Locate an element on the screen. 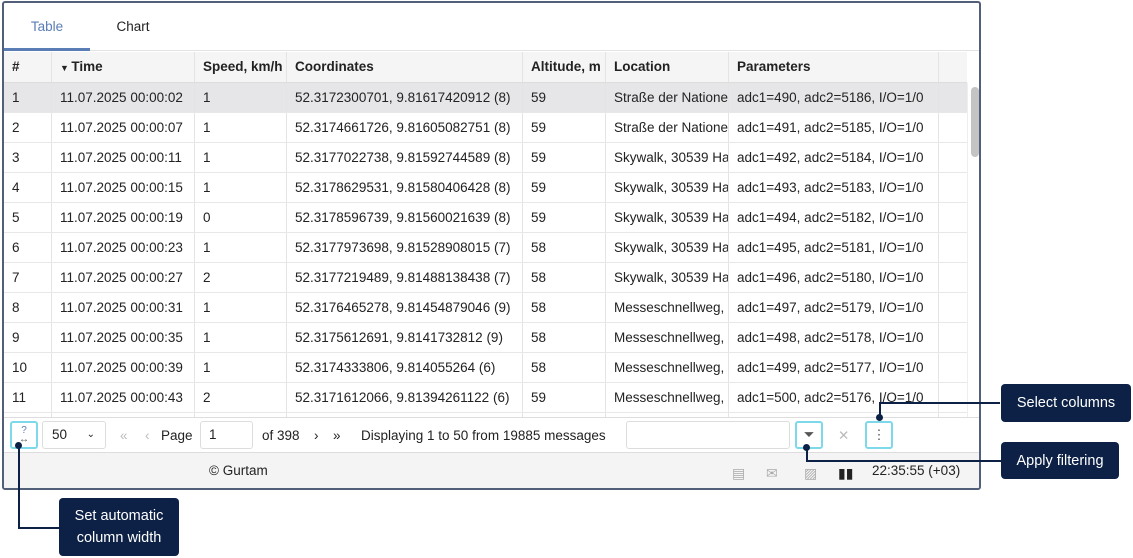 Image resolution: width=1133 pixels, height=558 pixels. cell-coordinates: 52.3177219489, 9.81488138438 (7) is located at coordinates (405, 277).